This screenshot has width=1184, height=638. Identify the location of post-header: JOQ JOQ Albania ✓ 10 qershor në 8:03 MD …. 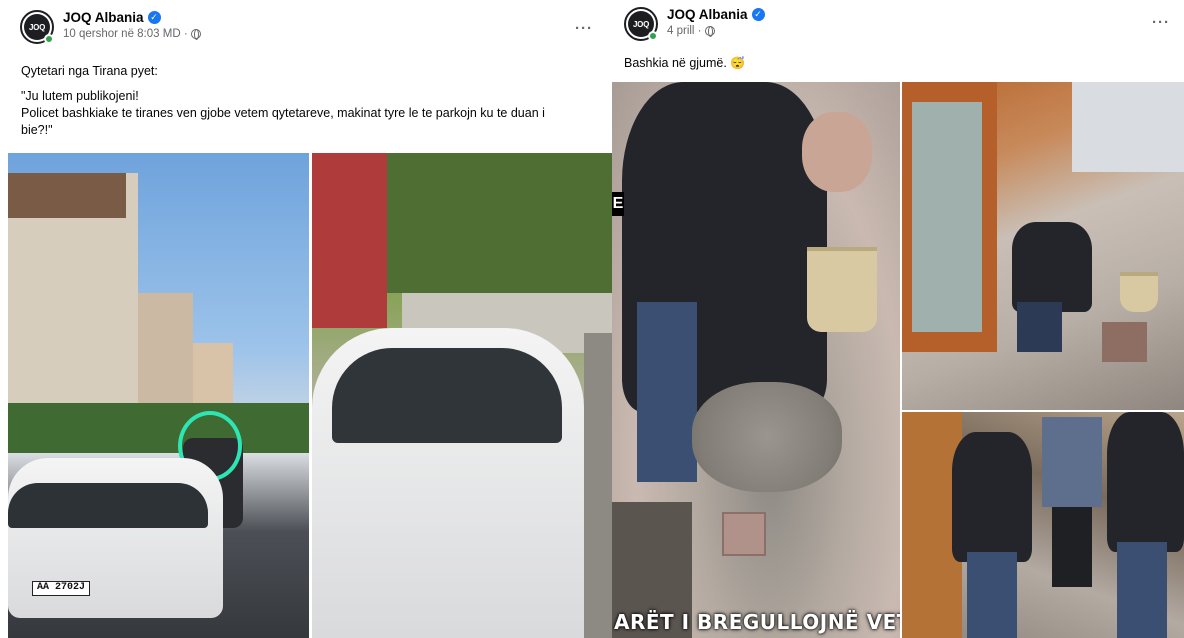
(110, 27).